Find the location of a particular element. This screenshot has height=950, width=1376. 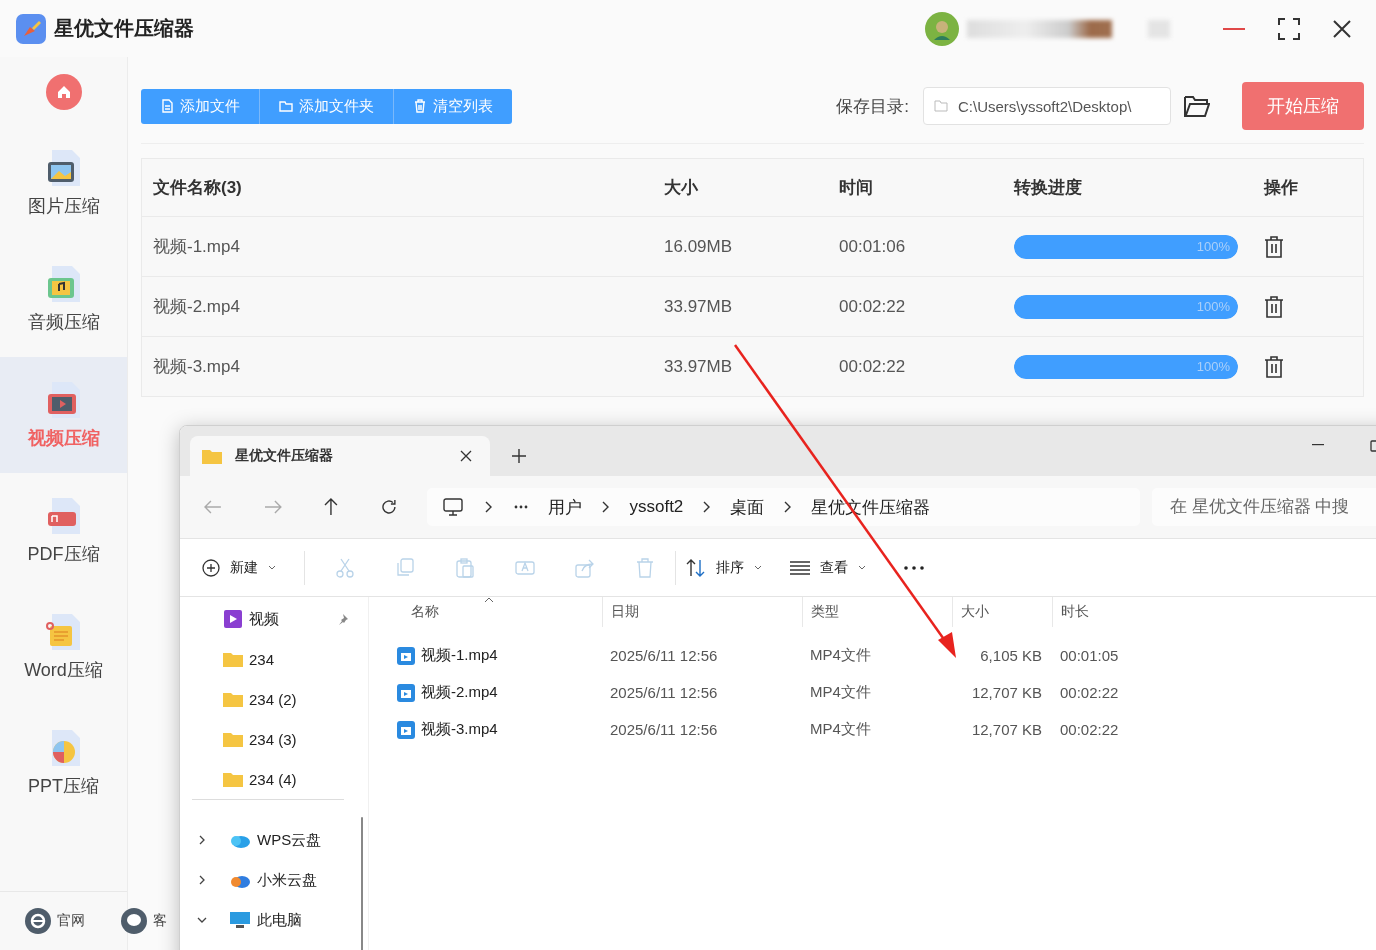

search-field: 在 星优文件压缩器 中搜 is located at coordinates (1263, 507).